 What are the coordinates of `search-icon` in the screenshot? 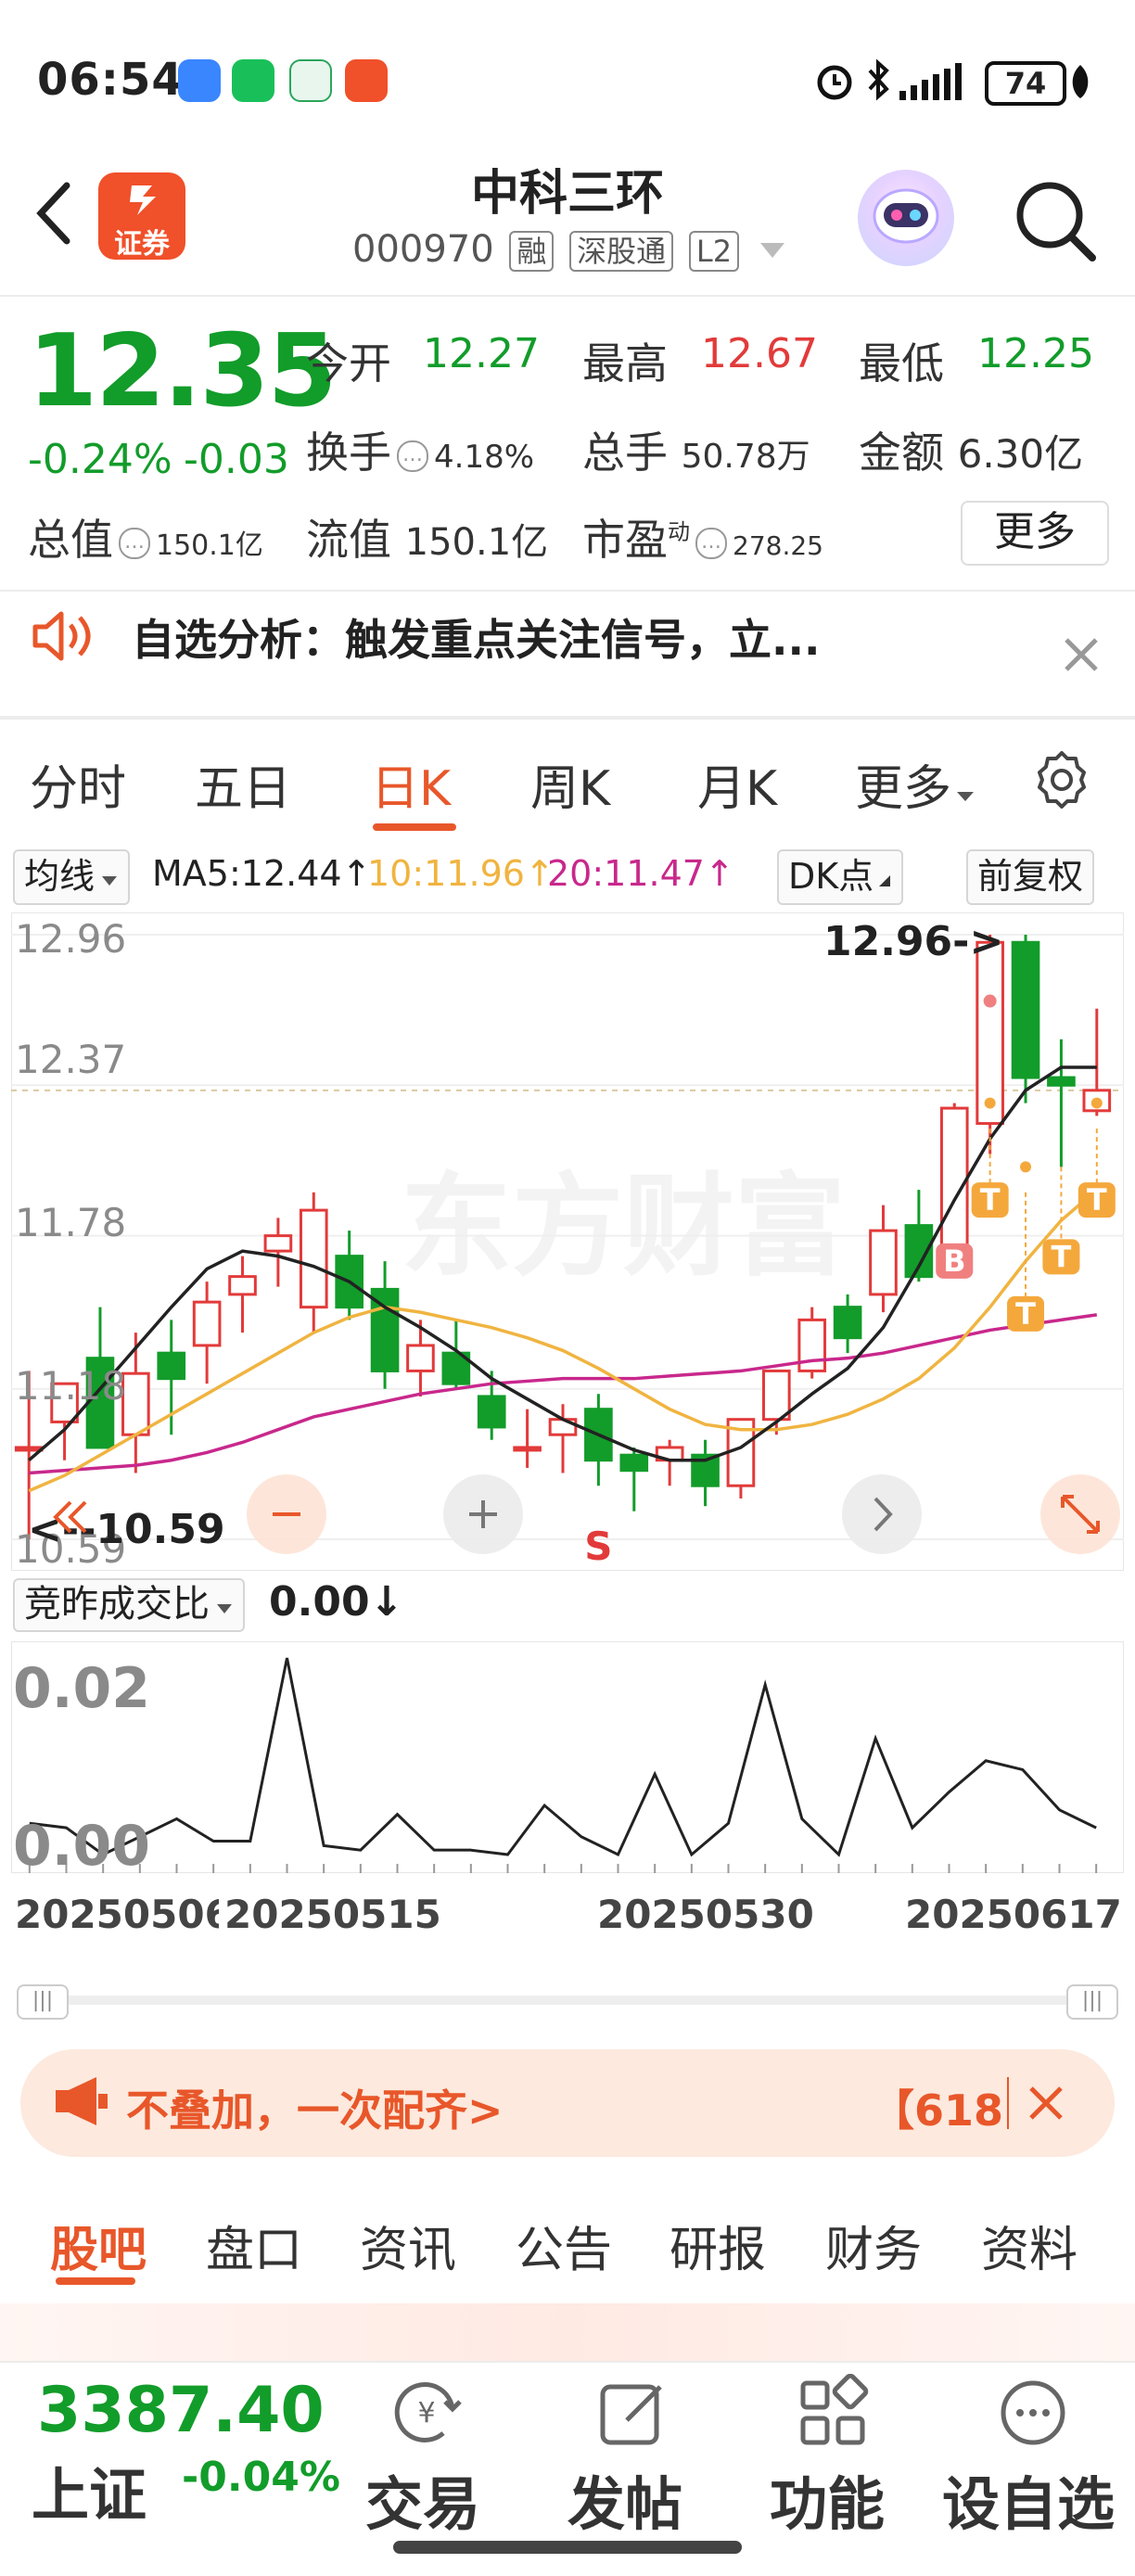 It's located at (1055, 221).